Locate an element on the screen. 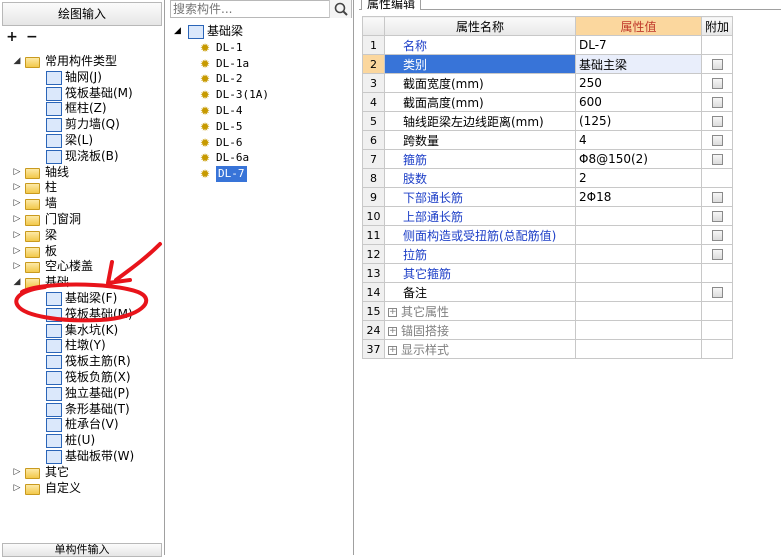 This screenshot has width=781, height=557. component-list-item: ✹ DL-2 is located at coordinates (262, 79).